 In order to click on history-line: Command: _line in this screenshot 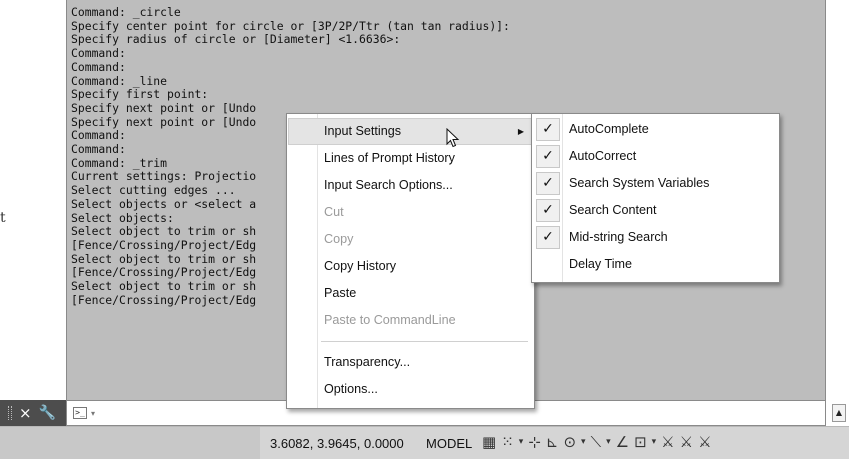, I will do `click(119, 80)`.